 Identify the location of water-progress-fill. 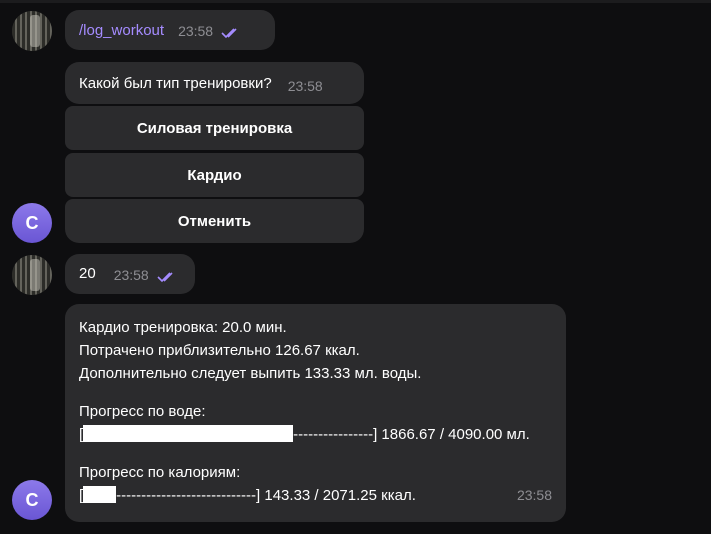
(188, 433).